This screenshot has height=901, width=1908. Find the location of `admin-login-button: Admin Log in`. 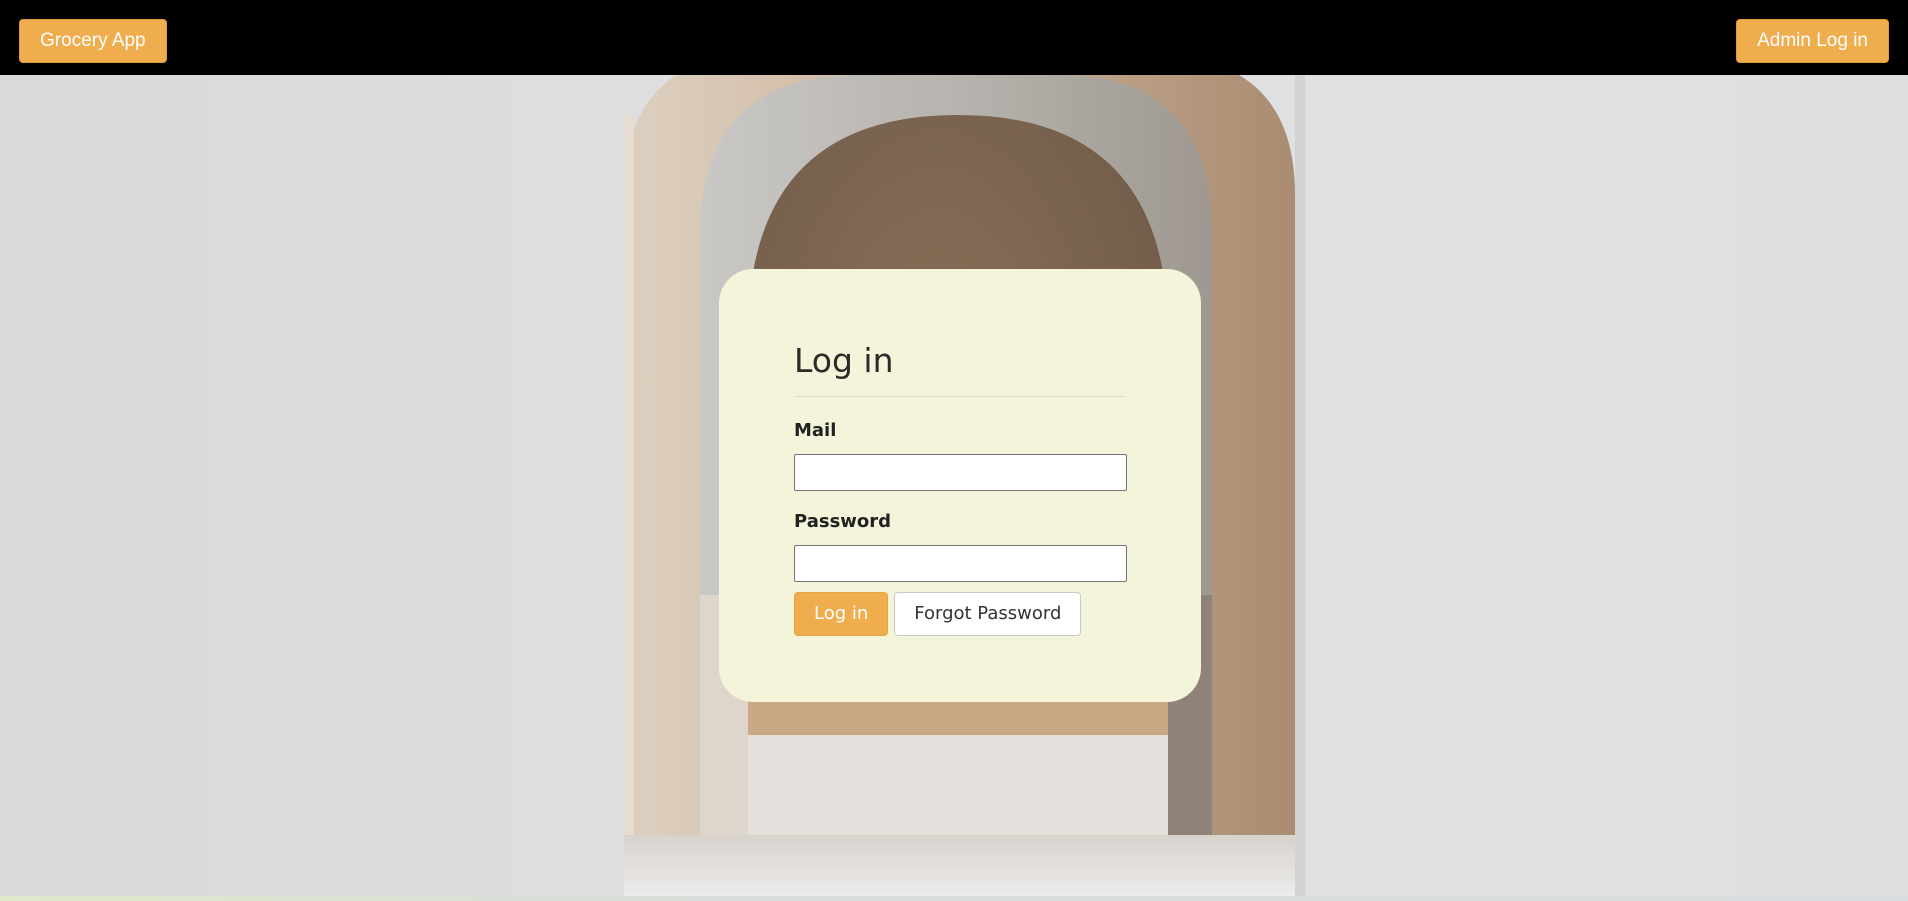

admin-login-button: Admin Log in is located at coordinates (1812, 41).